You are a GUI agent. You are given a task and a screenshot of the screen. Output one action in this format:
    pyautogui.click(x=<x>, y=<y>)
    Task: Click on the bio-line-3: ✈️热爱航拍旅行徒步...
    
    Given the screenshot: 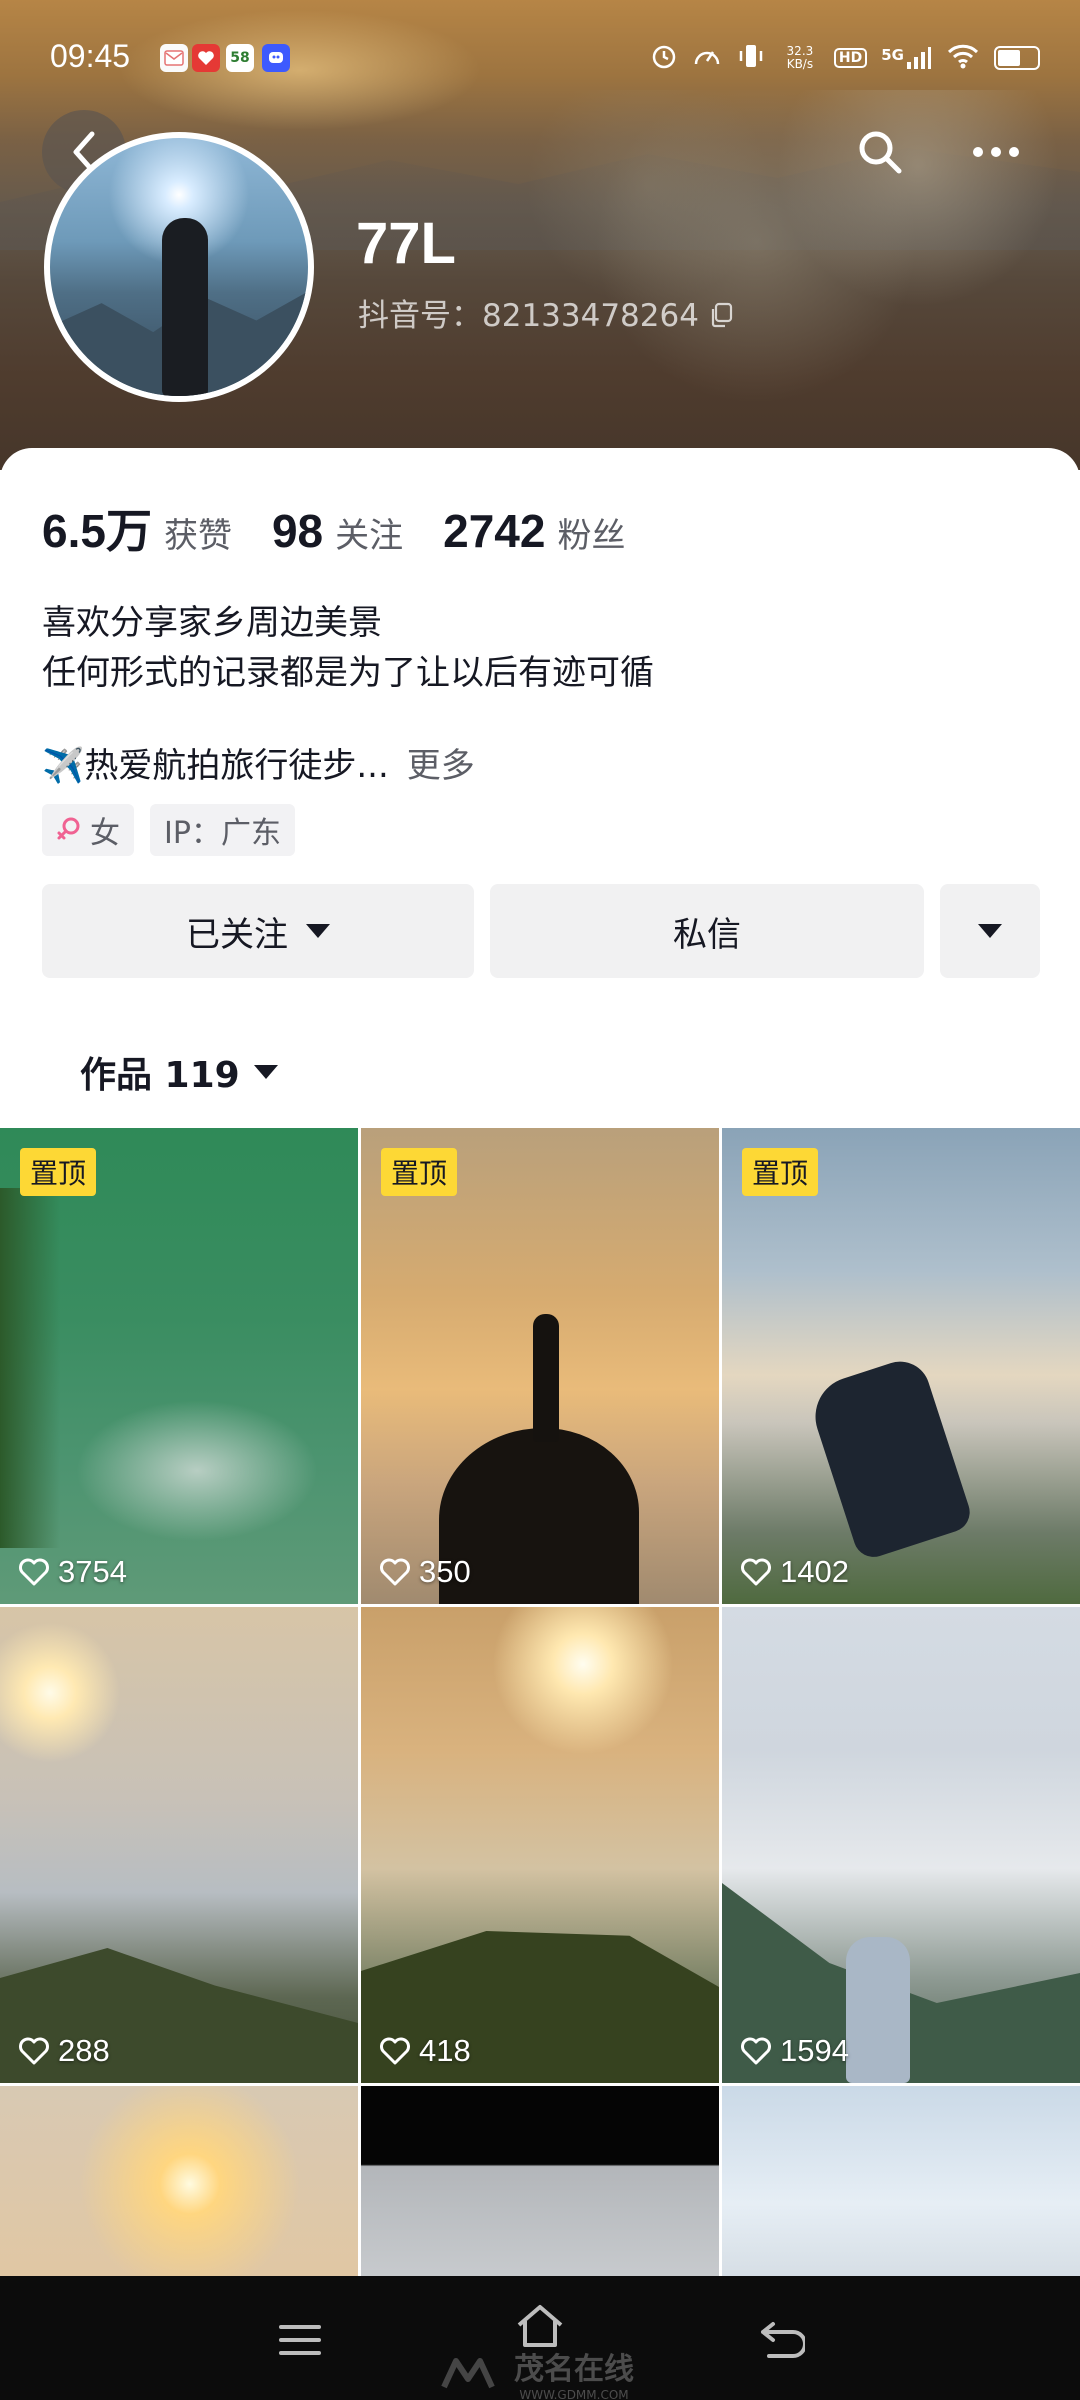 What is the action you would take?
    pyautogui.click(x=215, y=766)
    